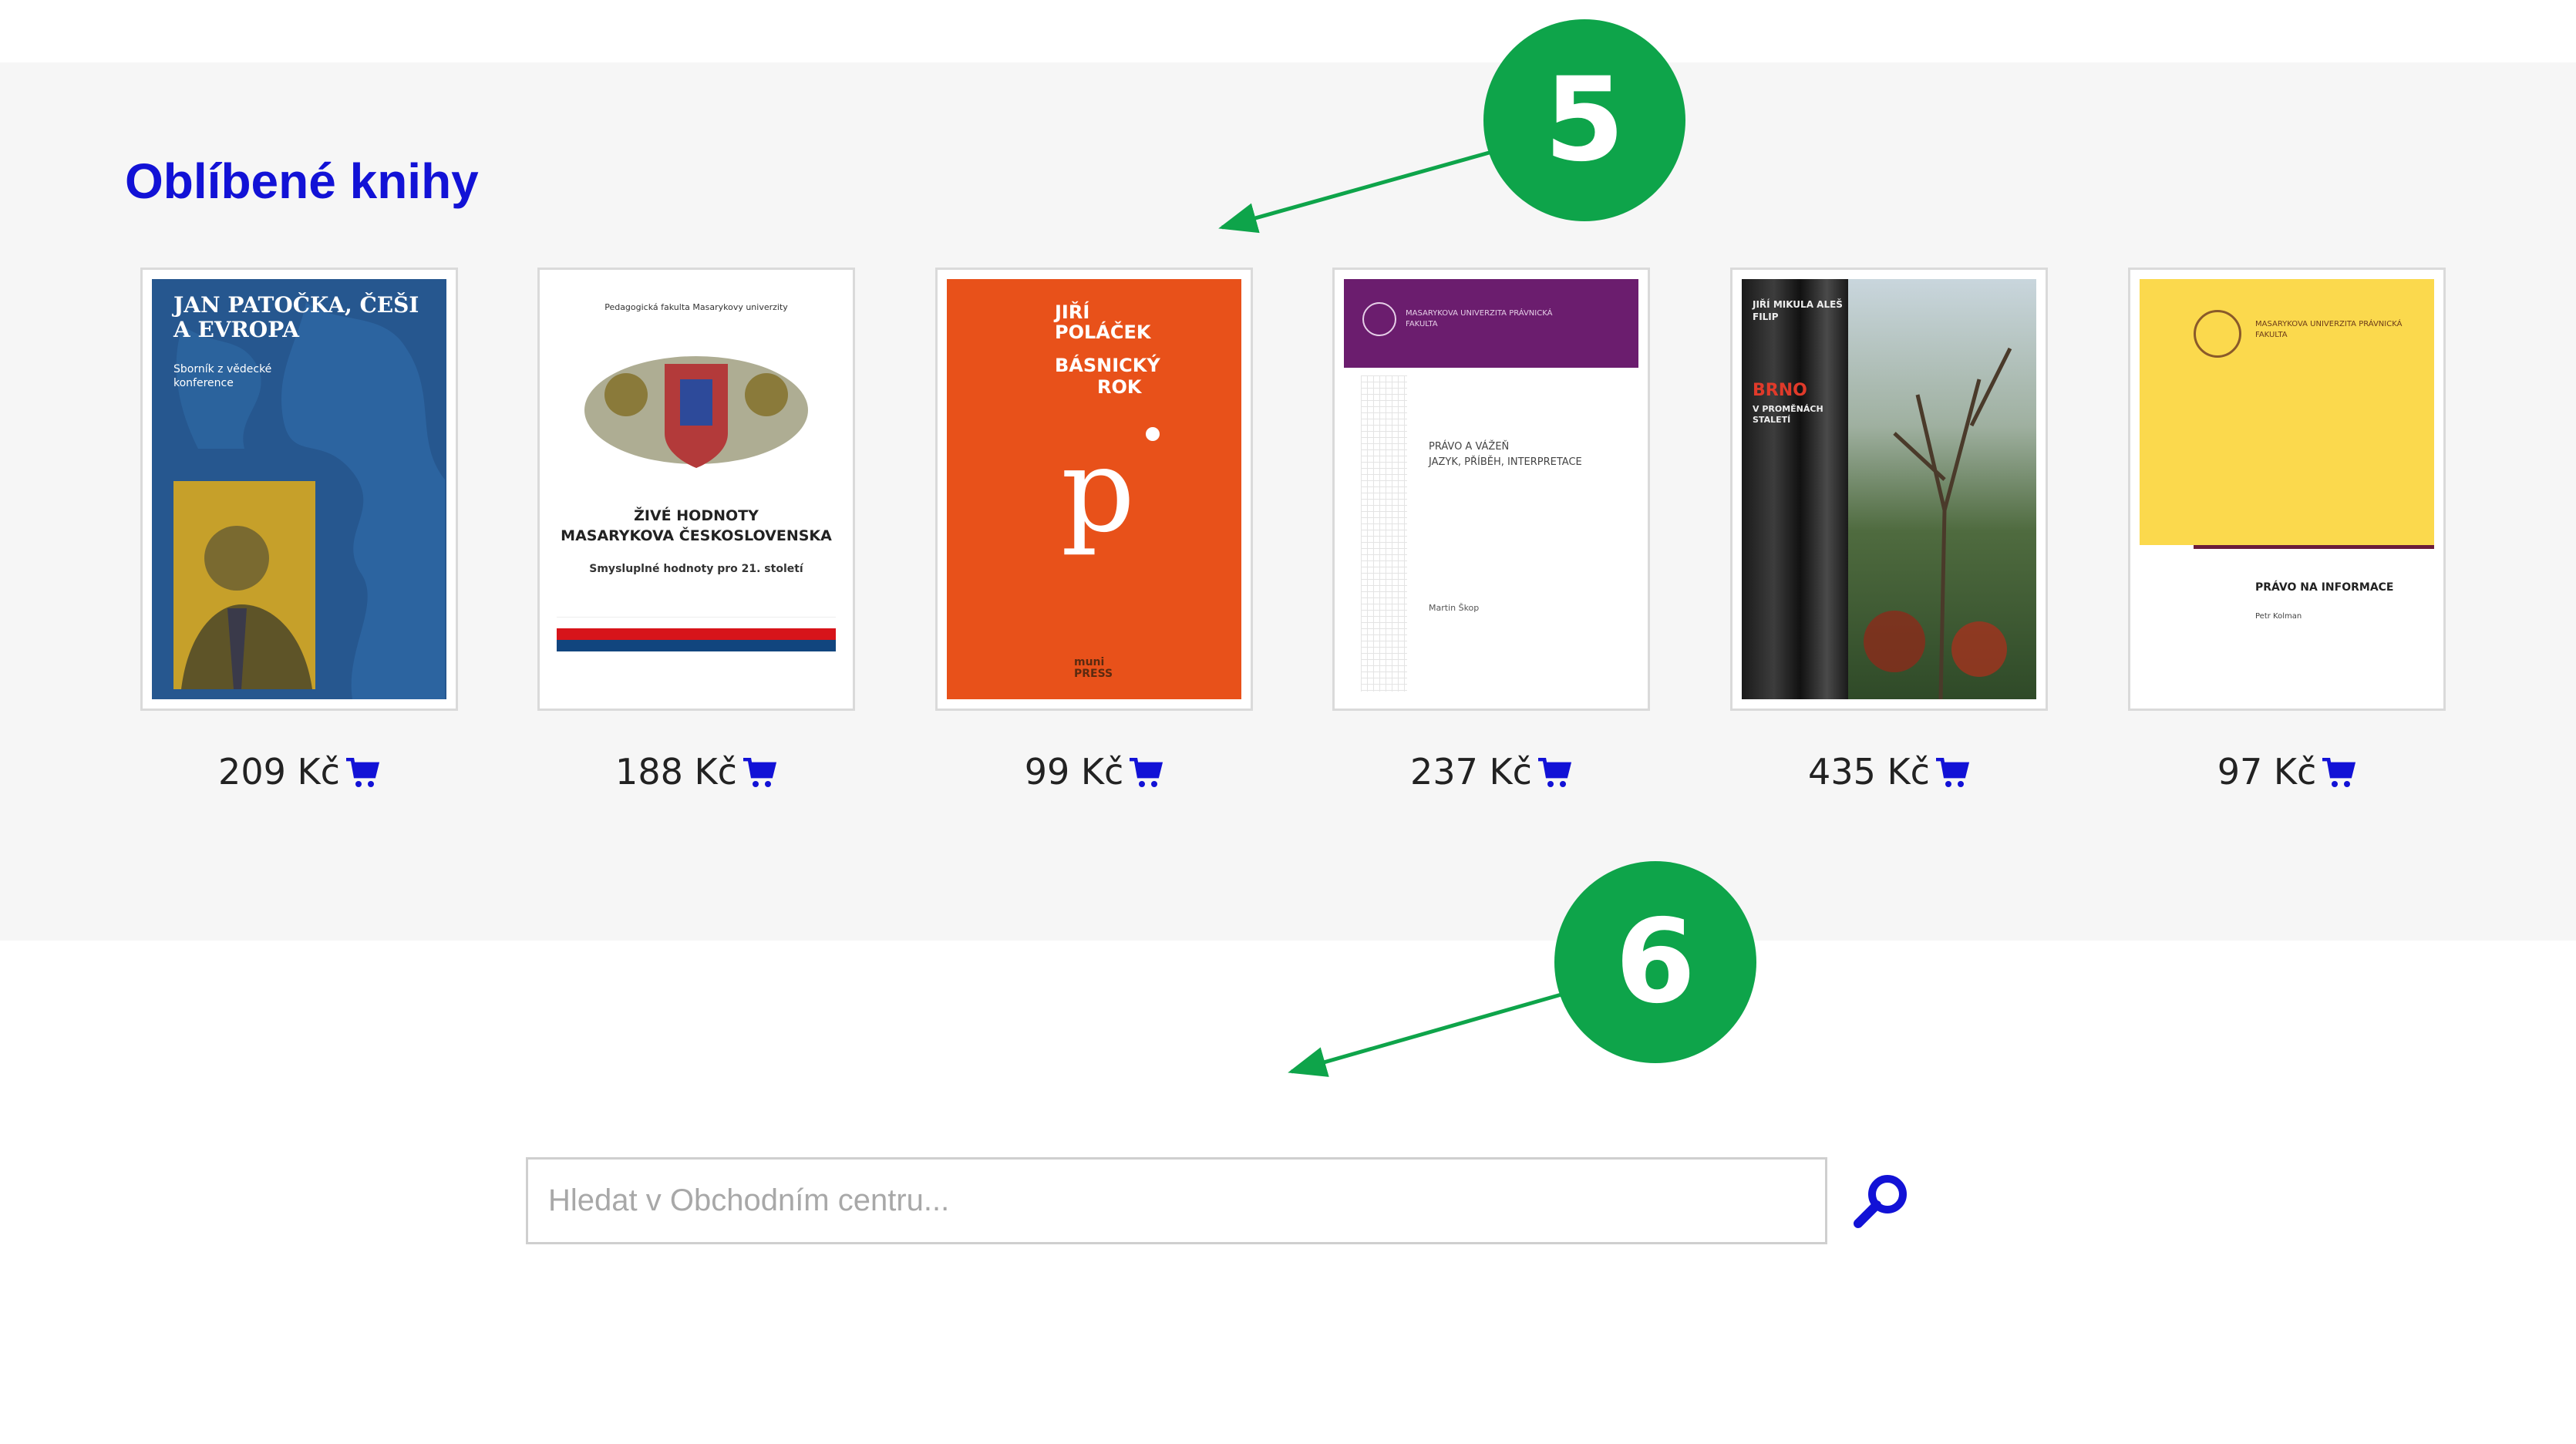  I want to click on cover-title-line1: PRÁVO A VÁŽEŇ, so click(1469, 447).